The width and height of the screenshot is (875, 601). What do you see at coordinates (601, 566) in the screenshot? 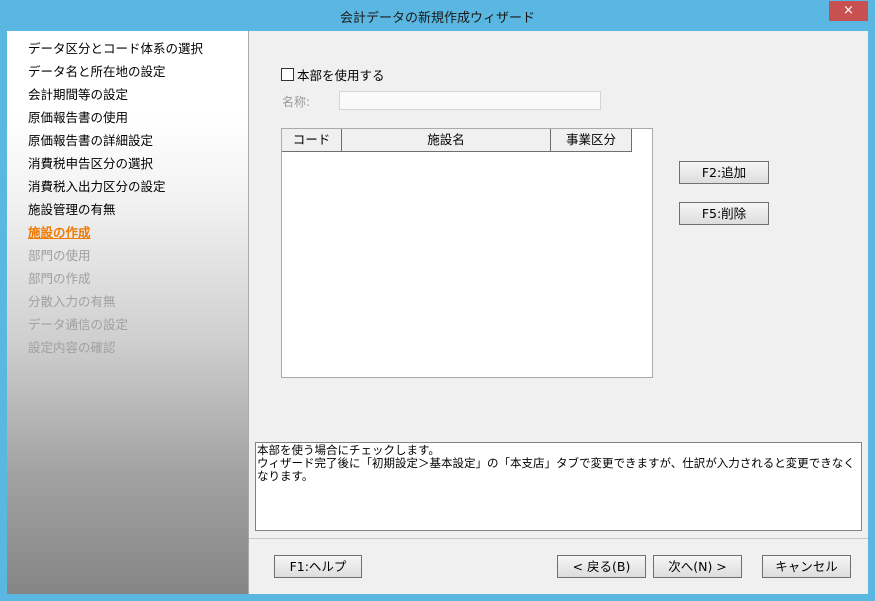
I see `back-button: < 戻る(B)` at bounding box center [601, 566].